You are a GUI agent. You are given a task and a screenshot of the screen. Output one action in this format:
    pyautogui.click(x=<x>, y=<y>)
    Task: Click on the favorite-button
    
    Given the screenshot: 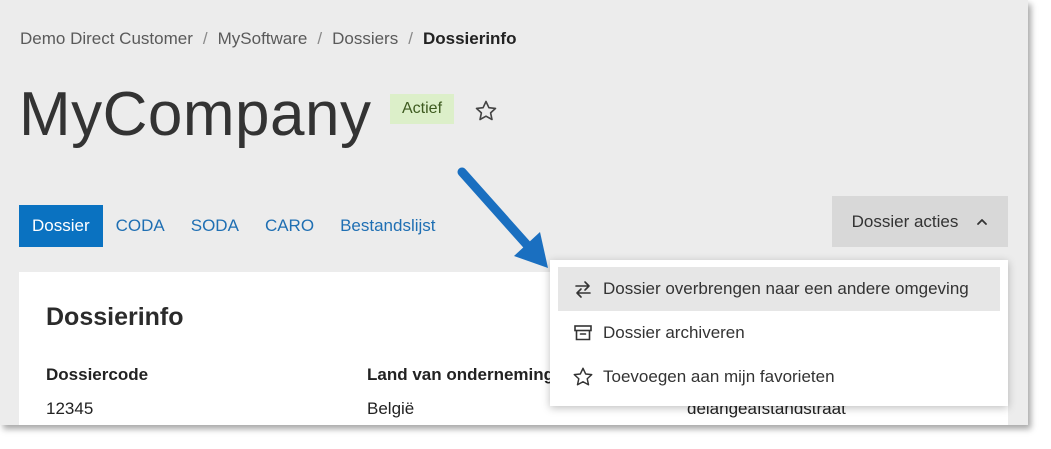 What is the action you would take?
    pyautogui.click(x=486, y=111)
    